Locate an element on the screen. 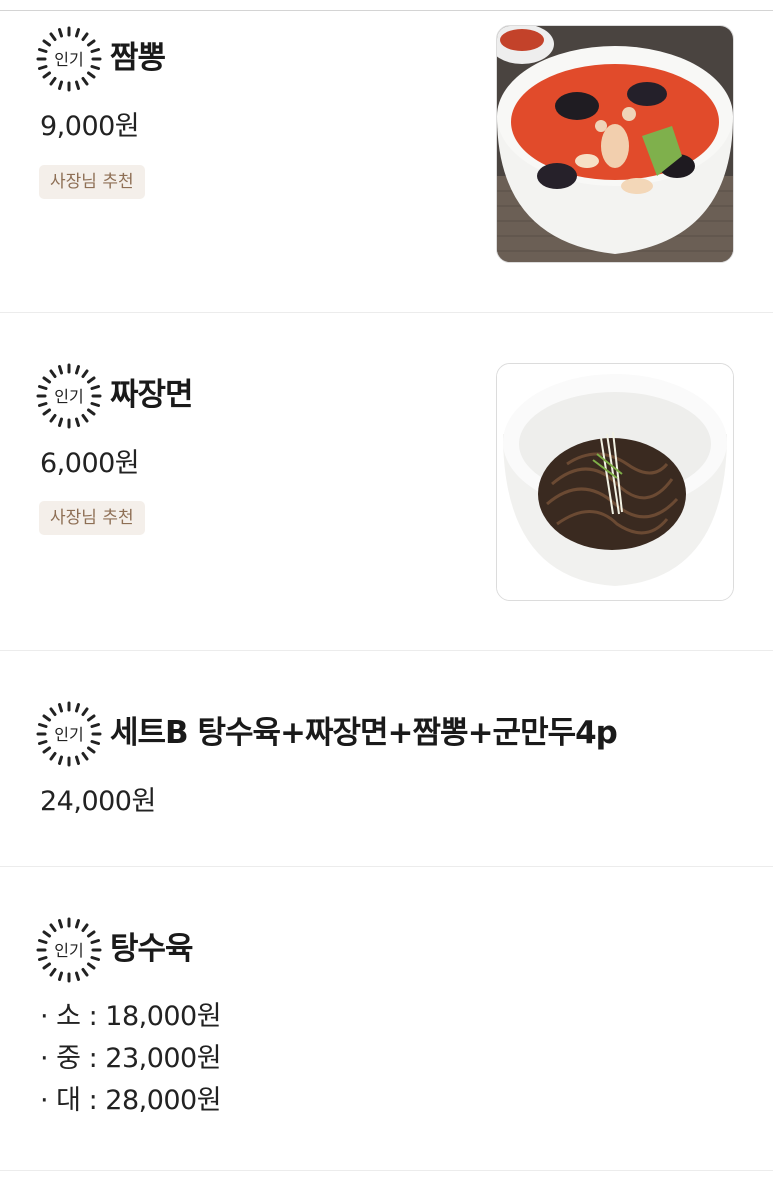 This screenshot has width=773, height=1179. size-option-medium: · 중 : 23,000원 is located at coordinates (131, 1058).